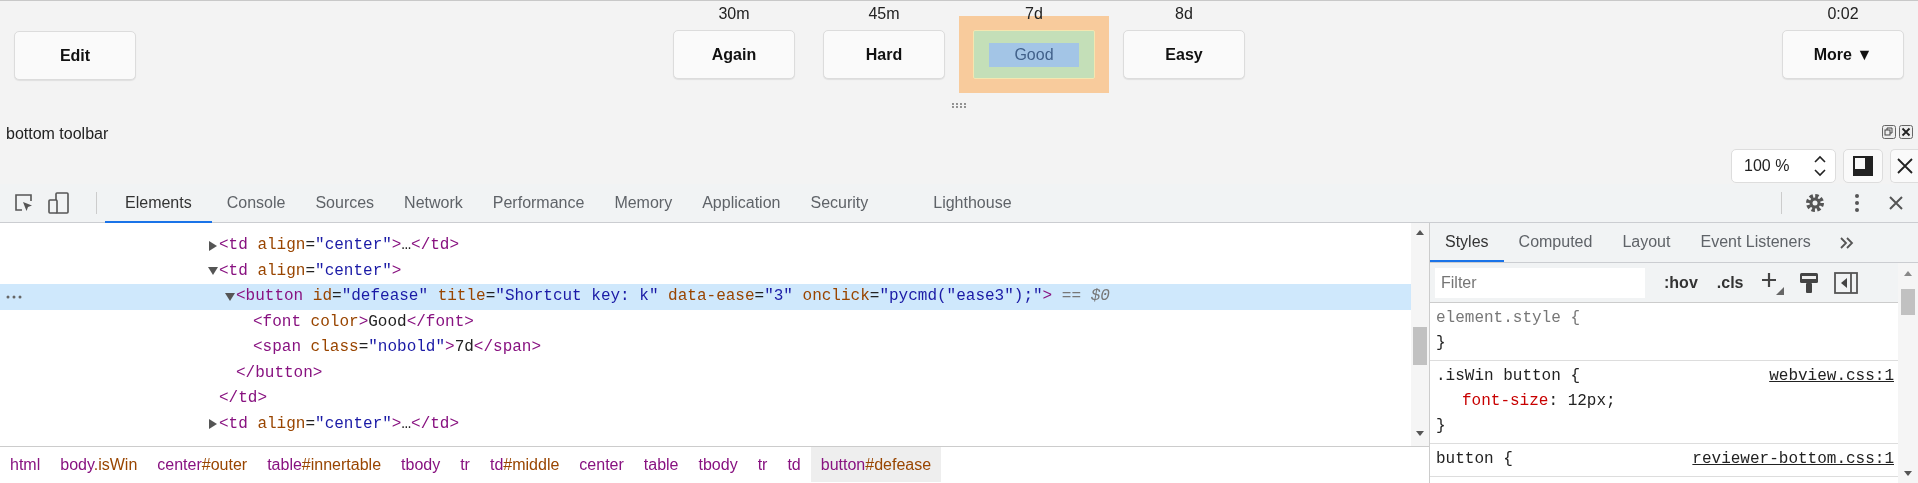 The height and width of the screenshot is (483, 1918). I want to click on styles-tab: Computed, so click(1555, 242).